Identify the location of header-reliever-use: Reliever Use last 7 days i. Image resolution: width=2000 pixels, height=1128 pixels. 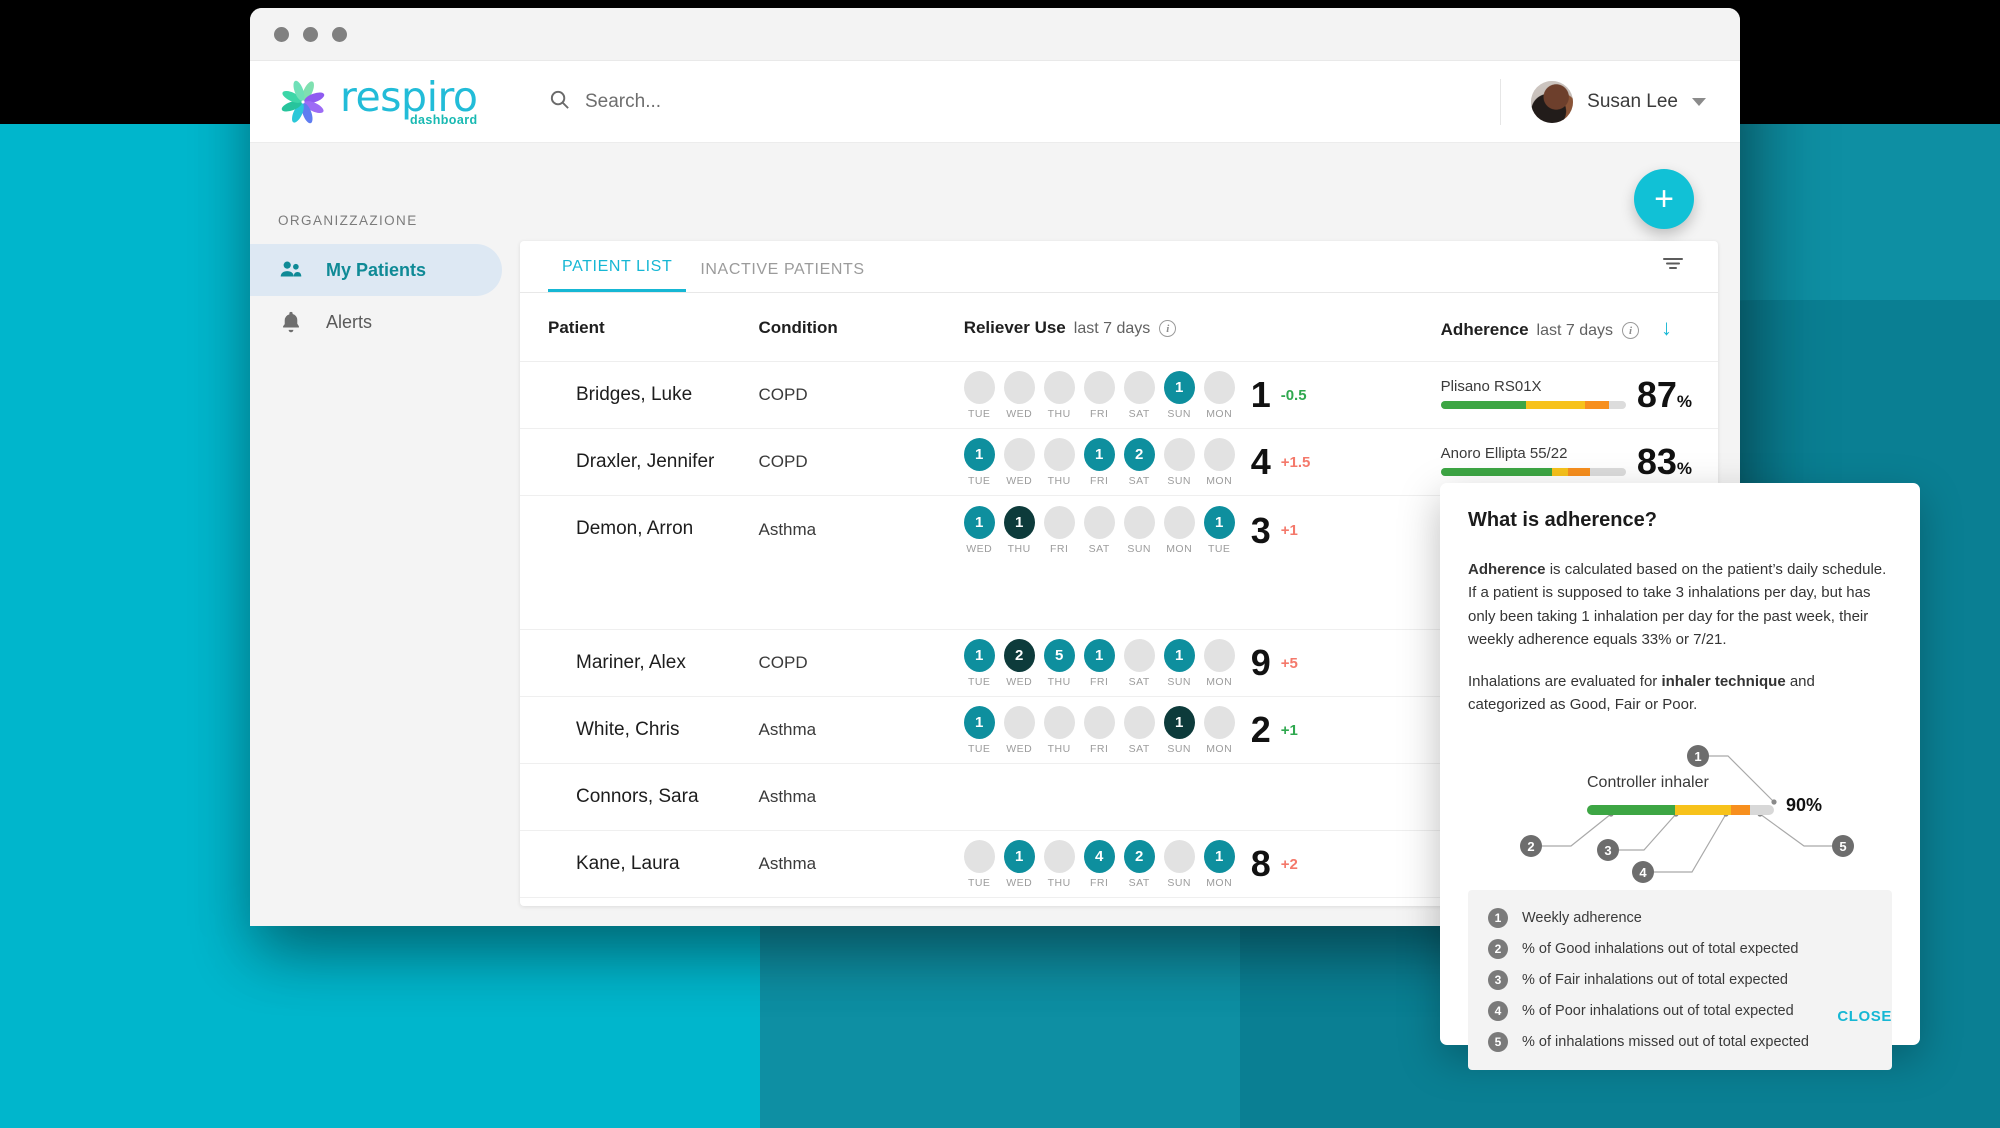
(1202, 327).